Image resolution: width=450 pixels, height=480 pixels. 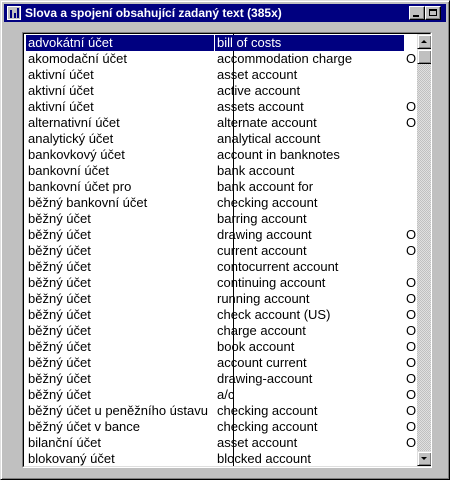 What do you see at coordinates (271, 282) in the screenshot?
I see `english-translation: continuing account` at bounding box center [271, 282].